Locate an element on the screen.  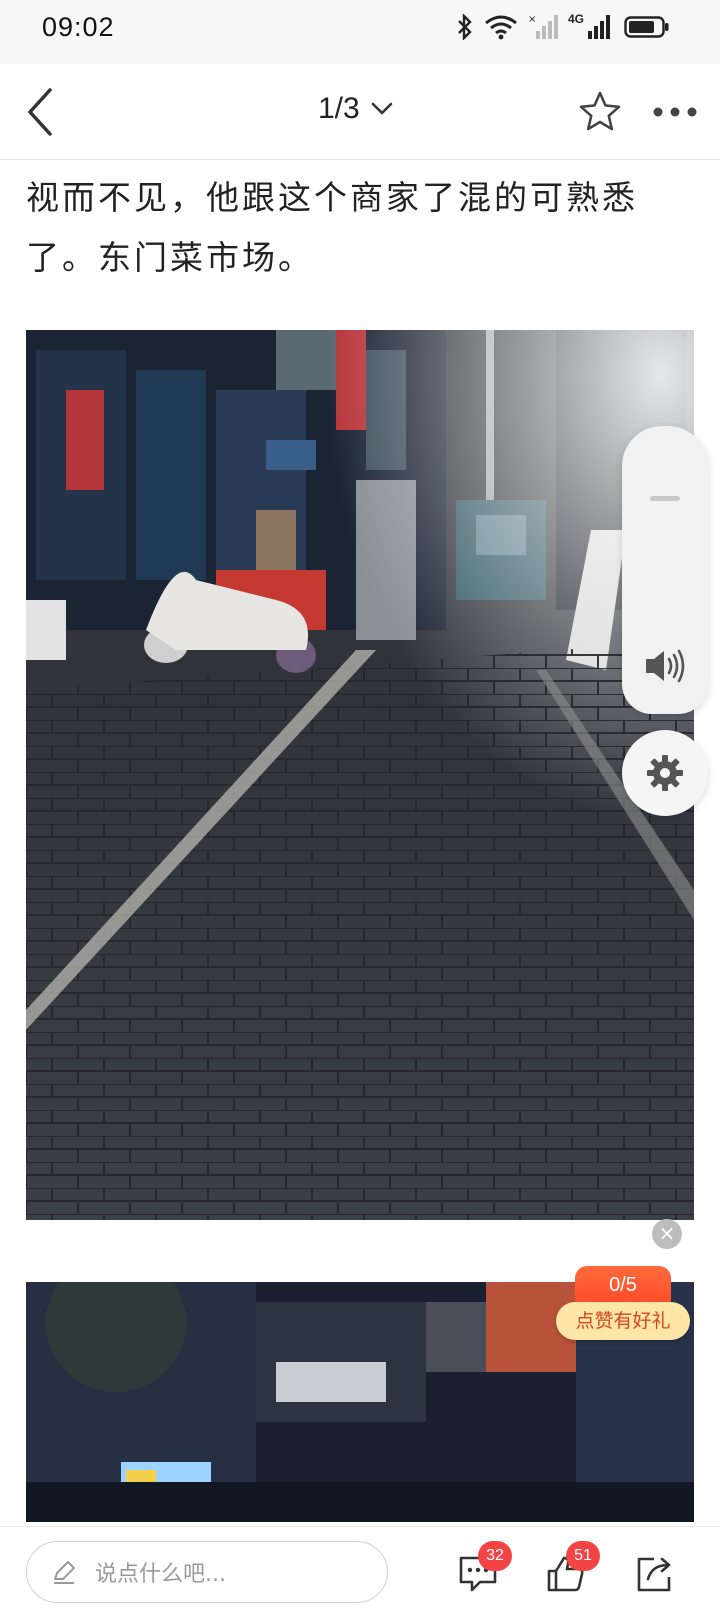
status-icons: × 4G is located at coordinates (563, 27).